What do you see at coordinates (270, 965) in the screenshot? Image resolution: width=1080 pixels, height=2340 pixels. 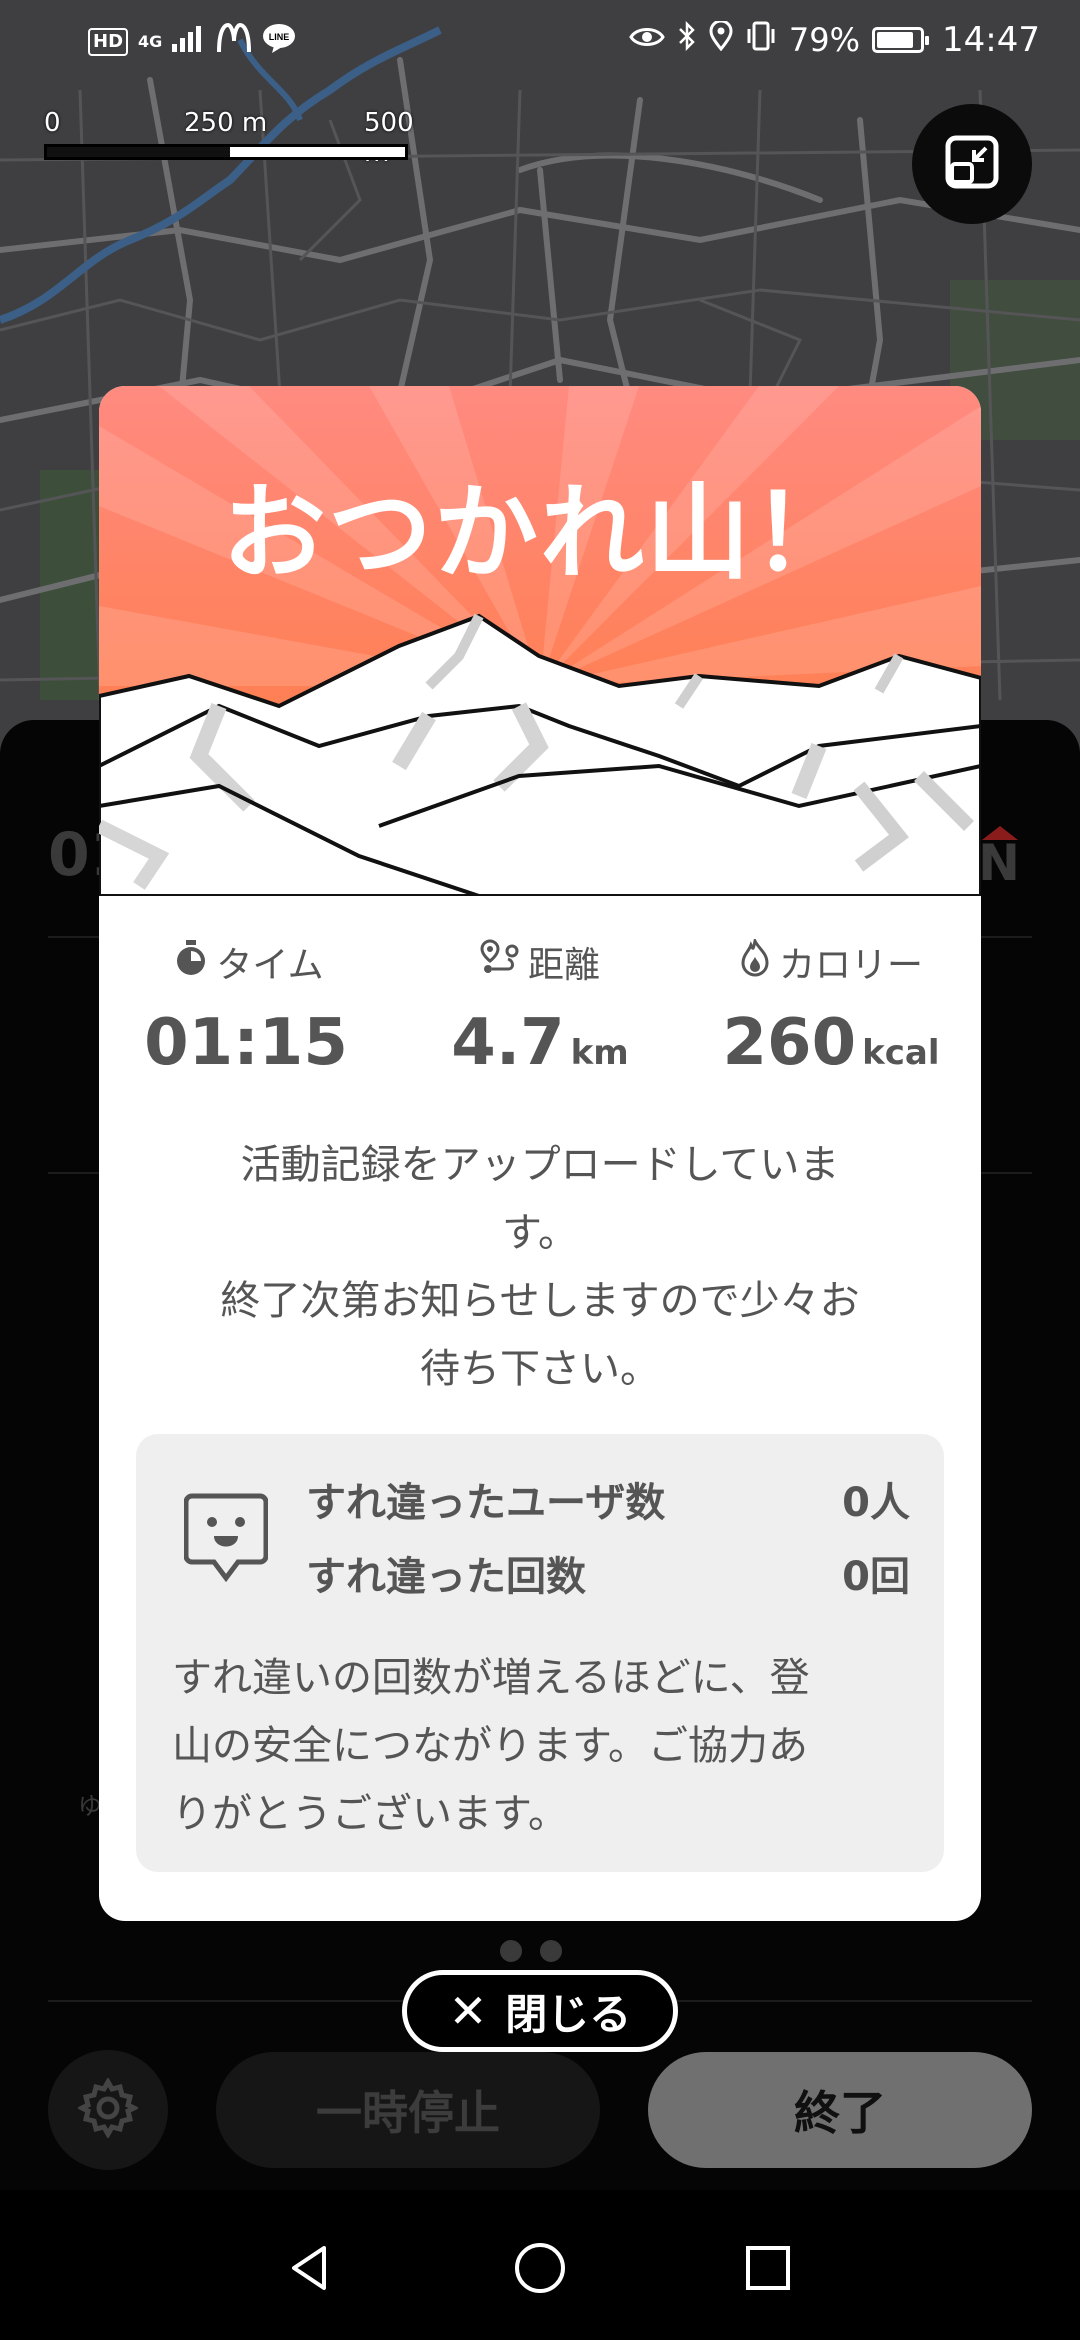 I see `stat-label: タイム` at bounding box center [270, 965].